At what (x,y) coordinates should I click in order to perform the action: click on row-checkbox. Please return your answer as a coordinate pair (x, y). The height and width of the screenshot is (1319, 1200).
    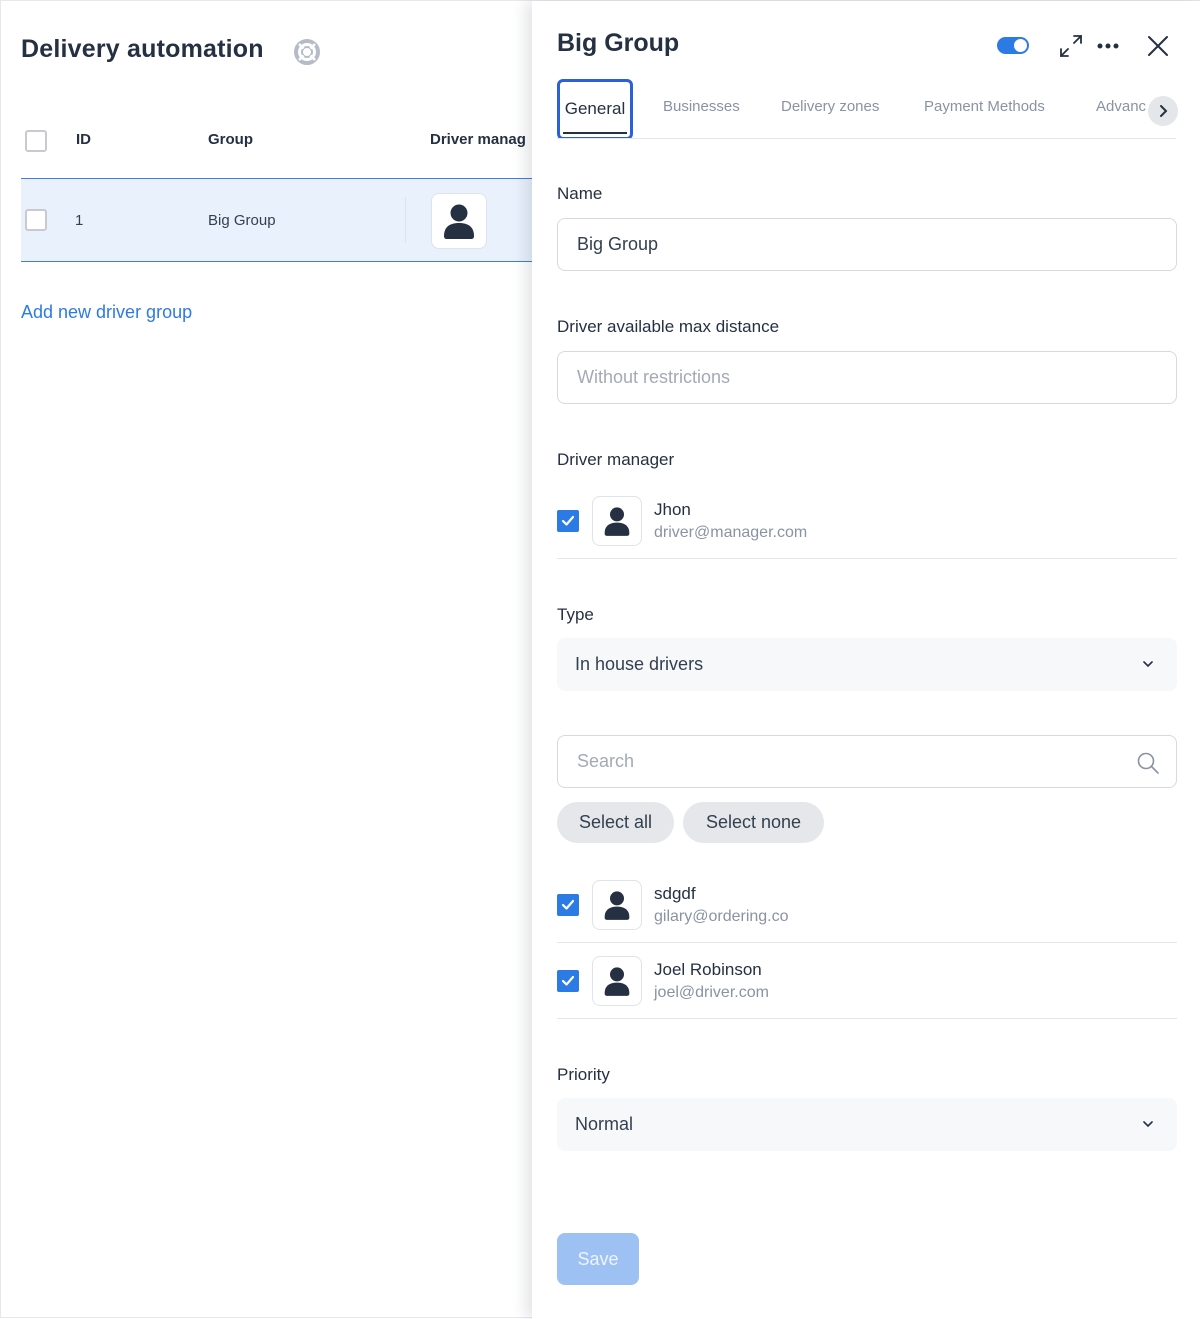
    Looking at the image, I should click on (36, 220).